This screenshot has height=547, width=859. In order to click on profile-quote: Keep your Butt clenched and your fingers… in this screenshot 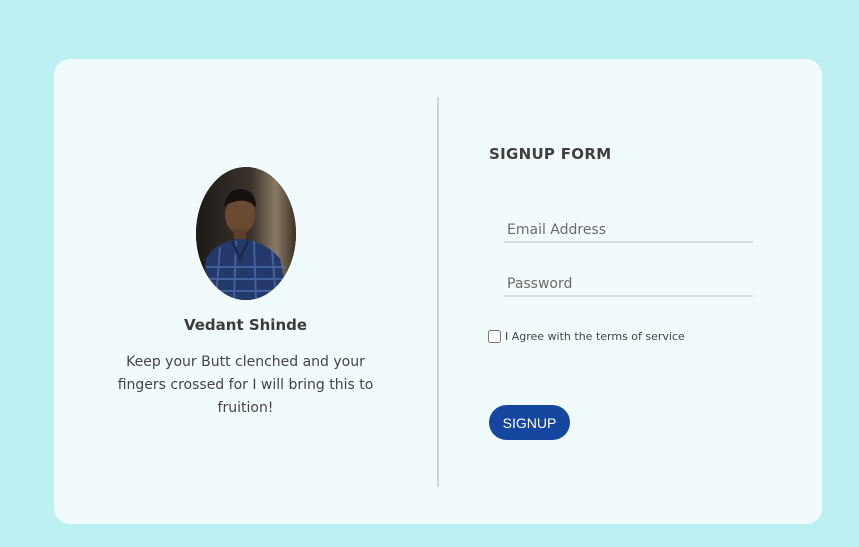, I will do `click(245, 385)`.